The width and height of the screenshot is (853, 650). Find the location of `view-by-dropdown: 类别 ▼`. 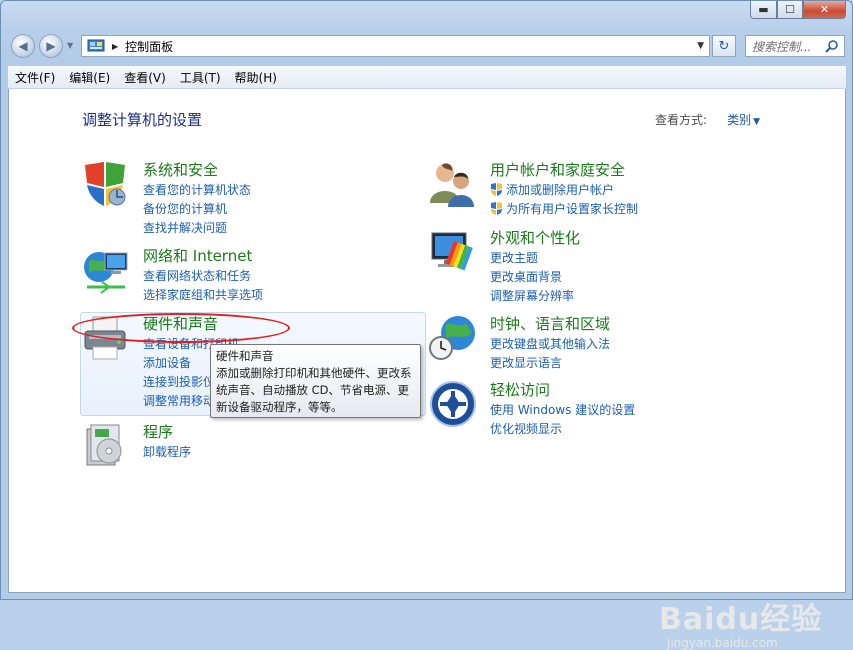

view-by-dropdown: 类别 ▼ is located at coordinates (743, 119).